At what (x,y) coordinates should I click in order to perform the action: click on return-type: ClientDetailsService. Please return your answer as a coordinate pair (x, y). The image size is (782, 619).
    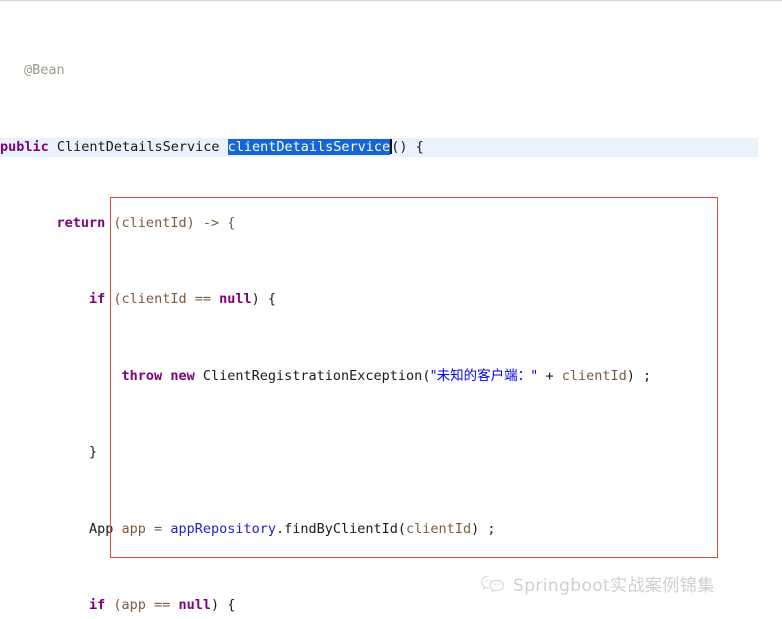
    Looking at the image, I should click on (138, 146).